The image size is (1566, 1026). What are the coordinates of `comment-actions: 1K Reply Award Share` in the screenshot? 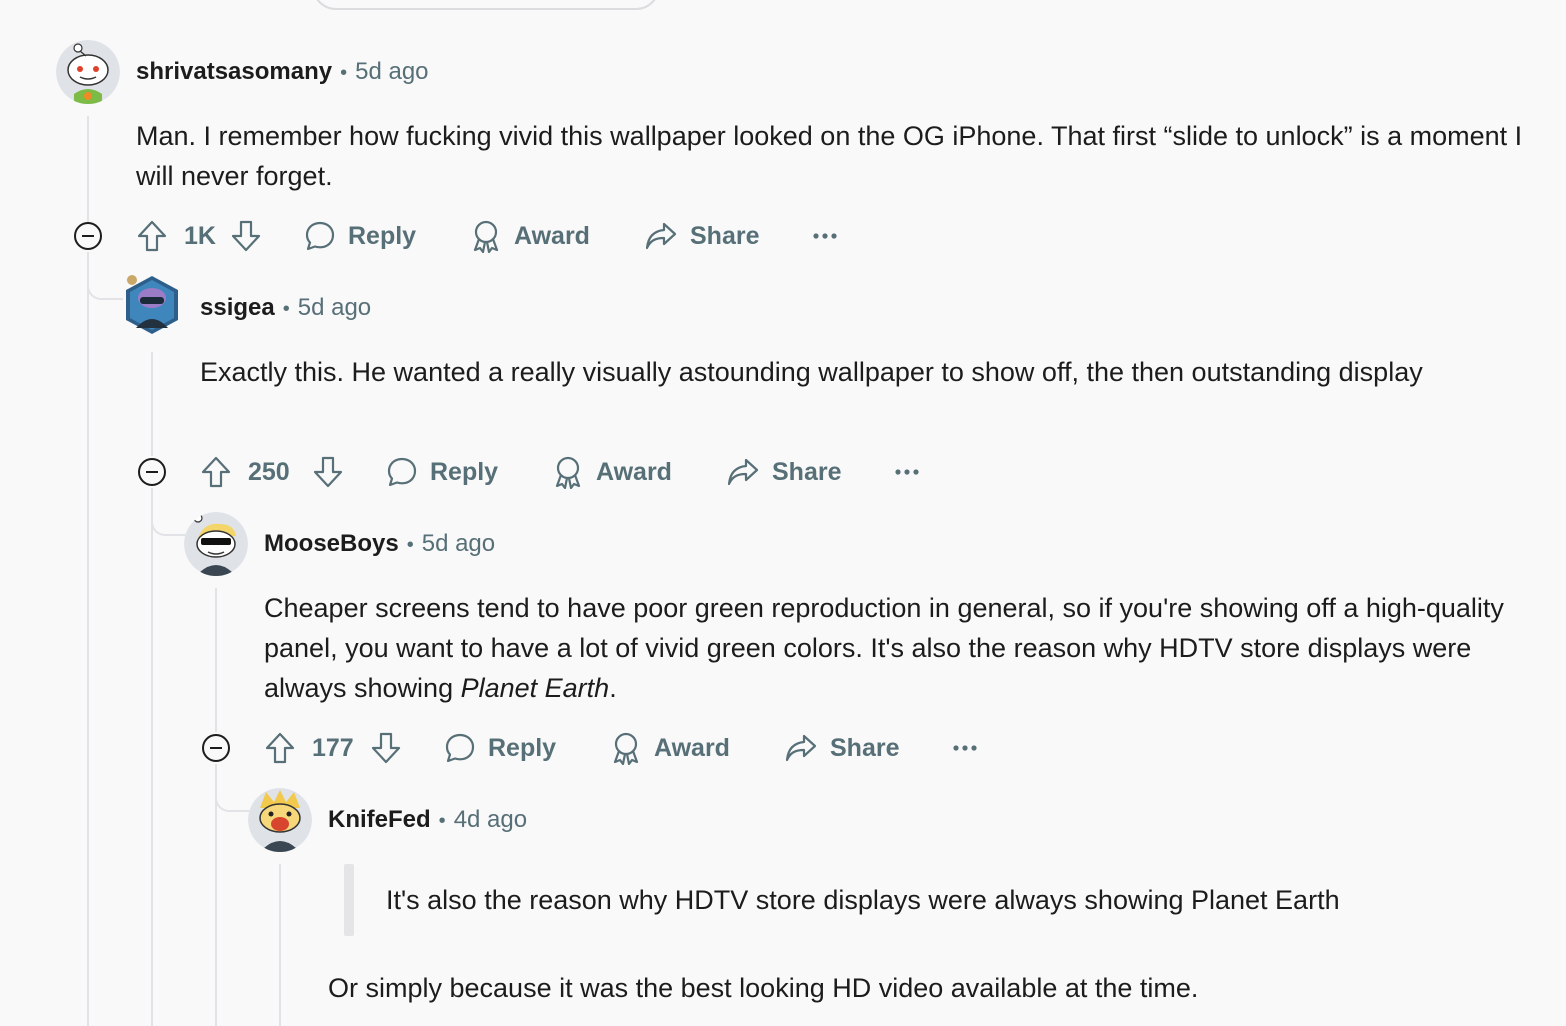 It's located at (506, 236).